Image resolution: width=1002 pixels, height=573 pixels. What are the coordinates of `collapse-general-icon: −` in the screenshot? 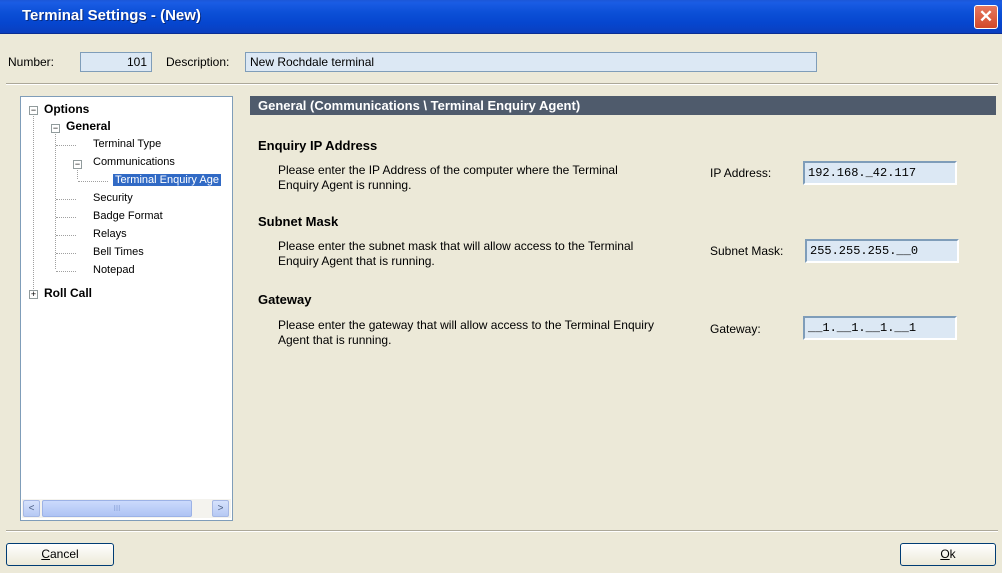 It's located at (55, 128).